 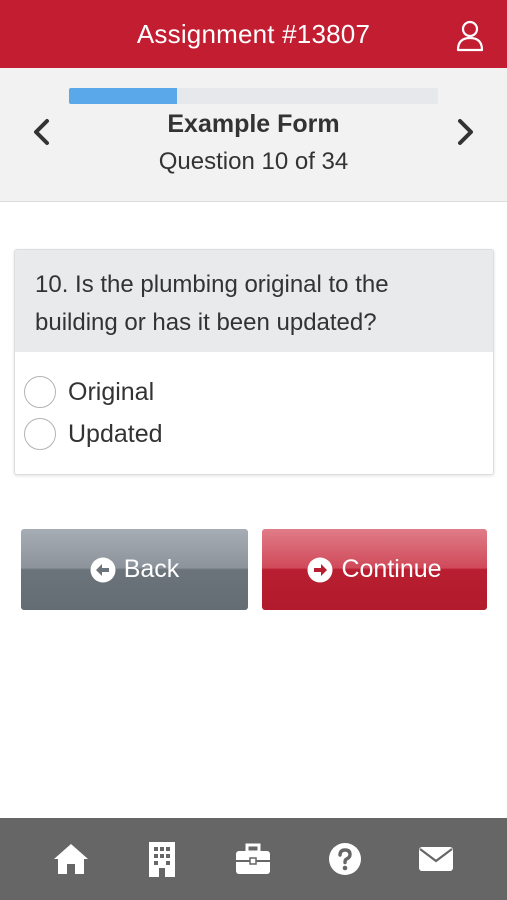 I want to click on top-bar: Assignment #13807, so click(x=253, y=34).